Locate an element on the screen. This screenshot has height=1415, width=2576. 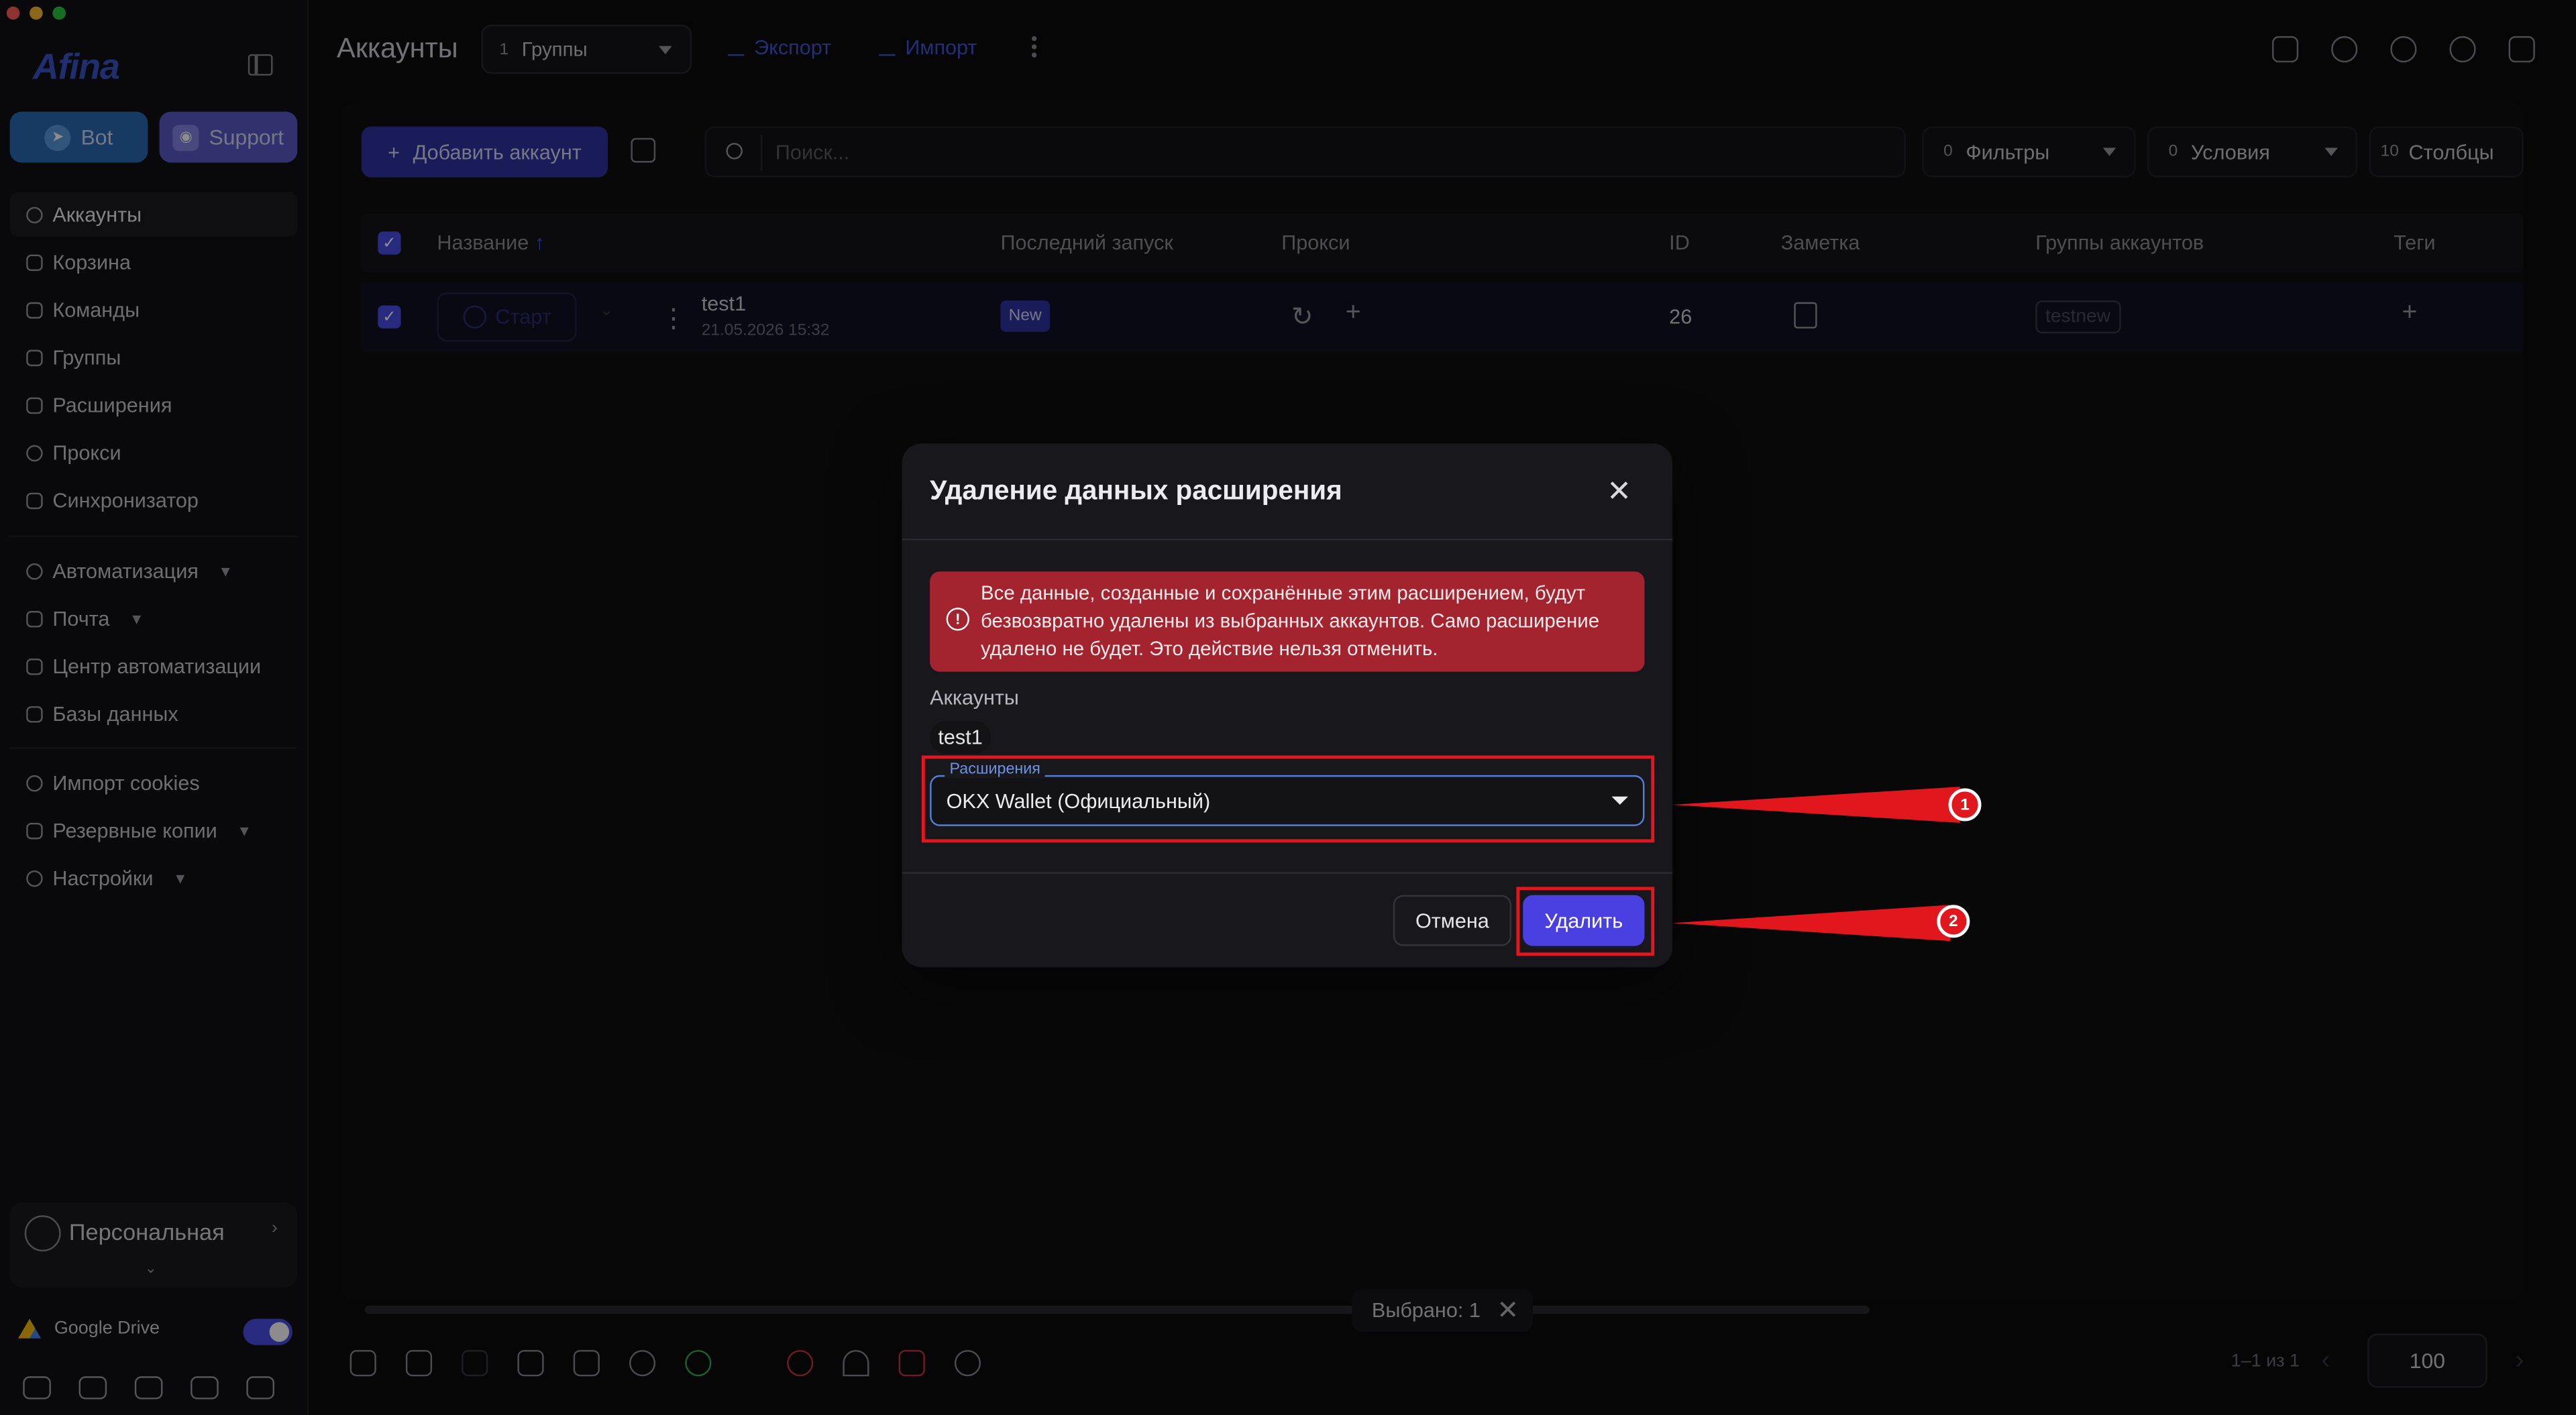
close-icon: ✕ is located at coordinates (1619, 491).